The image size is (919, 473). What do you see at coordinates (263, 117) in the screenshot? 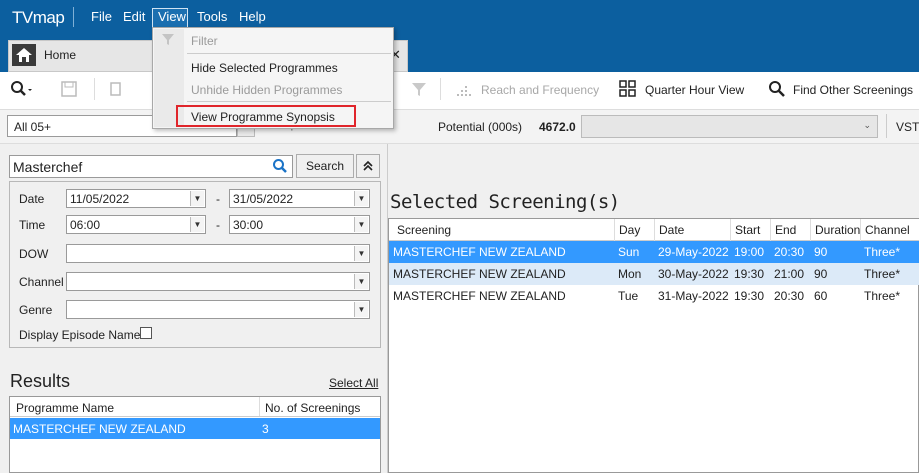
I see `menu-item-view-synopsis: View Programme Synopsis` at bounding box center [263, 117].